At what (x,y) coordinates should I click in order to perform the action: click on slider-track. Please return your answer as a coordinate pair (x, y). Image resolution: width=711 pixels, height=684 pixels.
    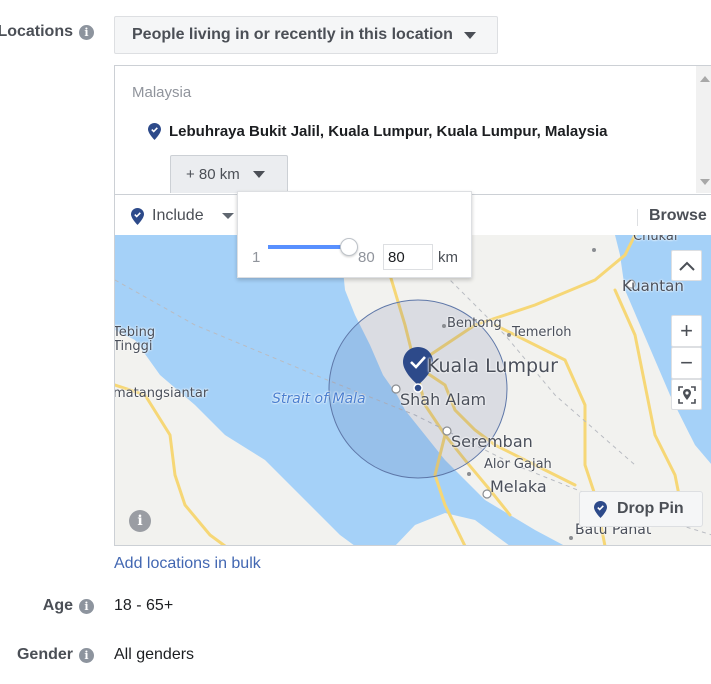
    Looking at the image, I should click on (309, 247).